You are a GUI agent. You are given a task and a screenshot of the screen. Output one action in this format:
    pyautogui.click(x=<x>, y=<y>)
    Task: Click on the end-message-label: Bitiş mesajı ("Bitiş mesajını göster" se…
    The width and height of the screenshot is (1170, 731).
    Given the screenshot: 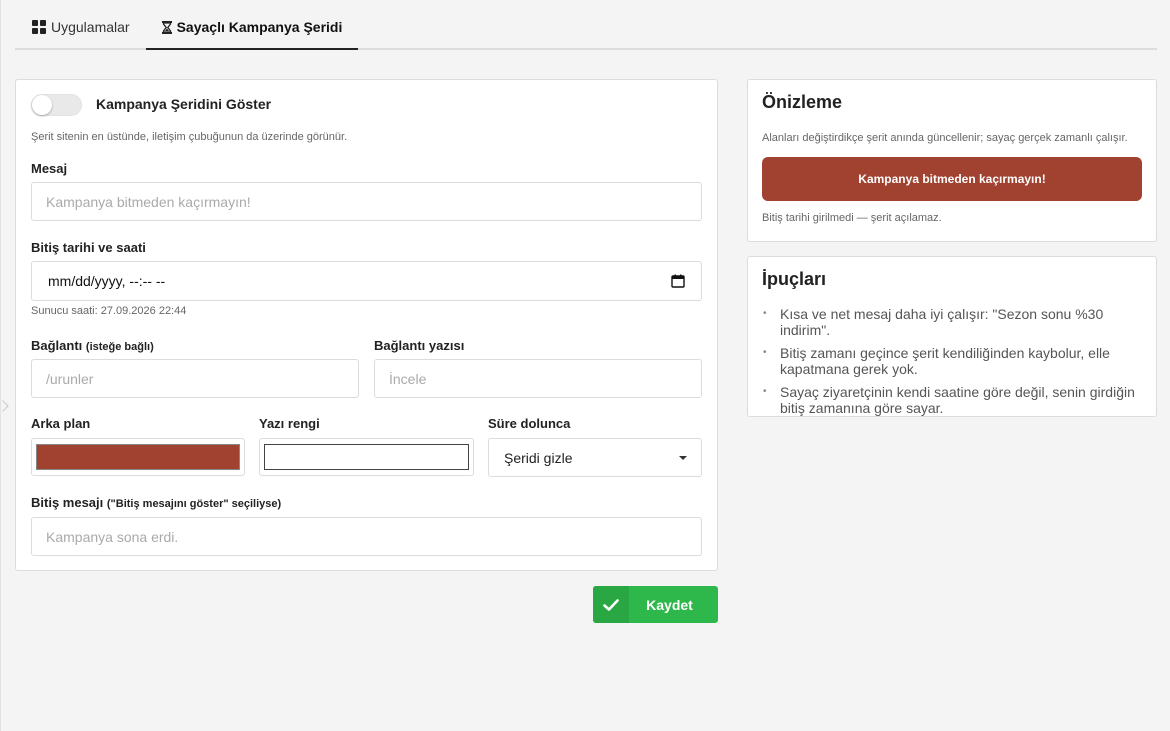 What is the action you would take?
    pyautogui.click(x=156, y=502)
    